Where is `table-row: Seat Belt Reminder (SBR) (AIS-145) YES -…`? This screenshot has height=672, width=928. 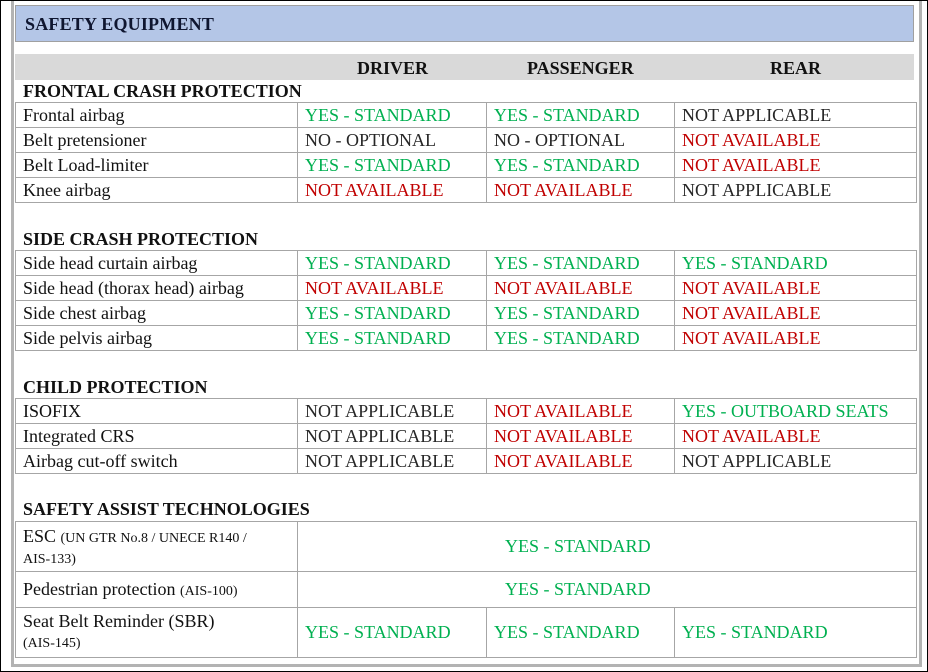 table-row: Seat Belt Reminder (SBR) (AIS-145) YES -… is located at coordinates (466, 632).